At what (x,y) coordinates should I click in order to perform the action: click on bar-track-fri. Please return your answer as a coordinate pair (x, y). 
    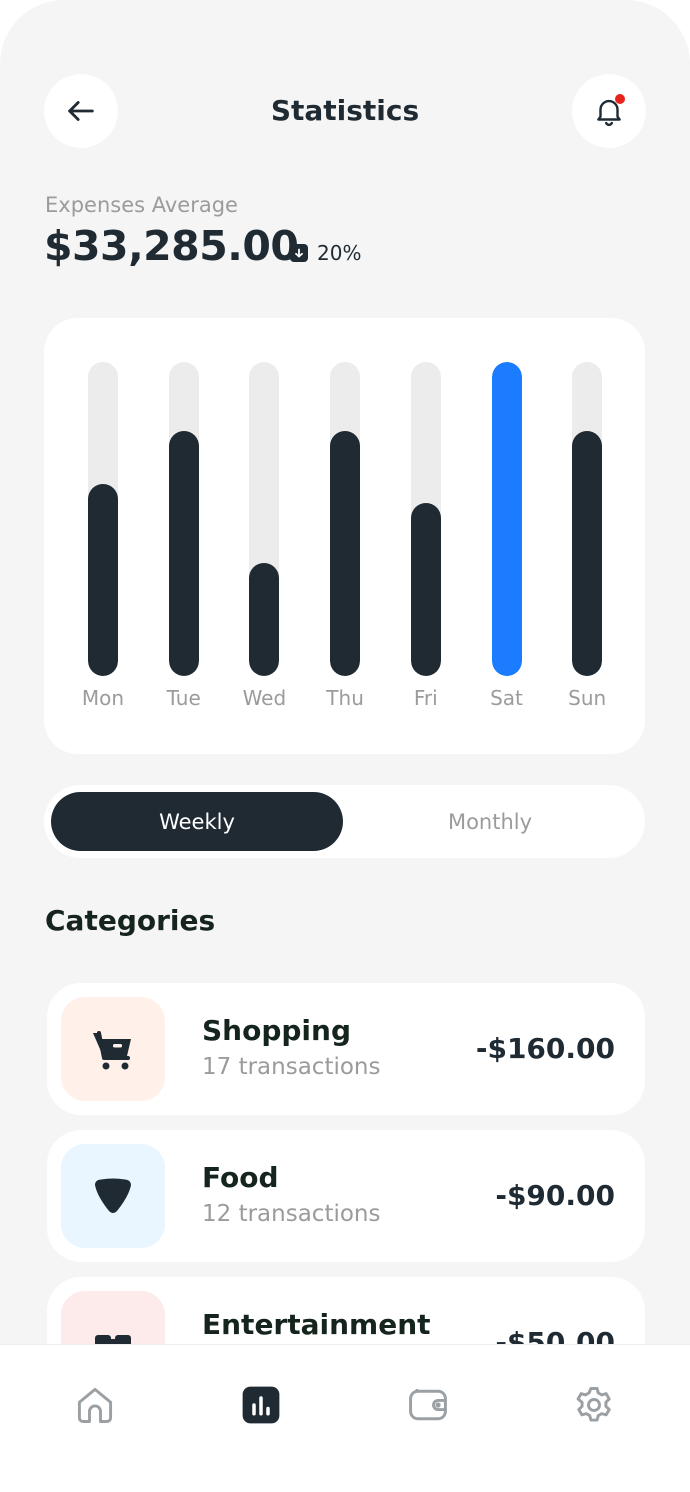
    Looking at the image, I should click on (425, 519).